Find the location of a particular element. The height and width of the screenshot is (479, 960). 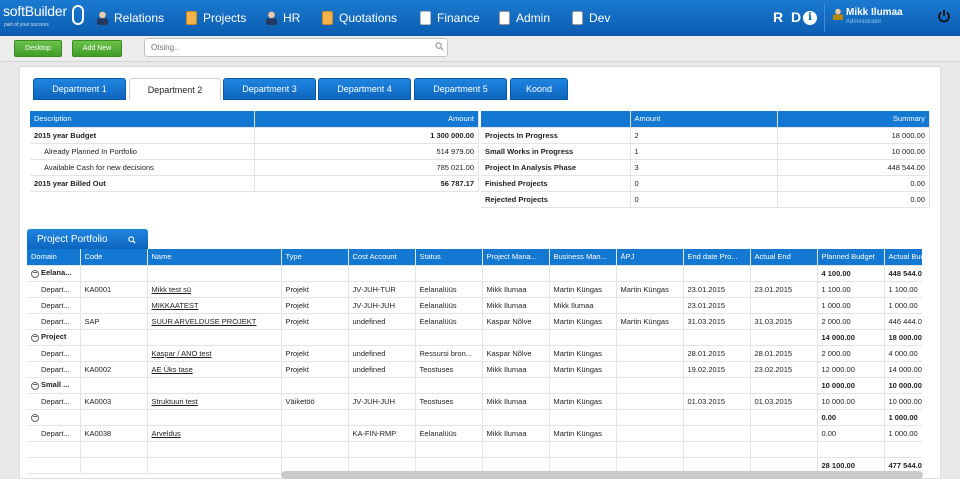

summary-amount: 2 is located at coordinates (704, 135).